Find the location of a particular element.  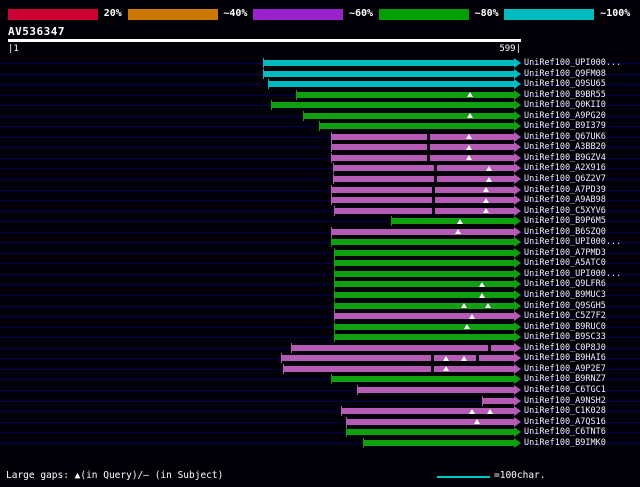

hit-label: UniRef100_B9RUC0 is located at coordinates (565, 327).